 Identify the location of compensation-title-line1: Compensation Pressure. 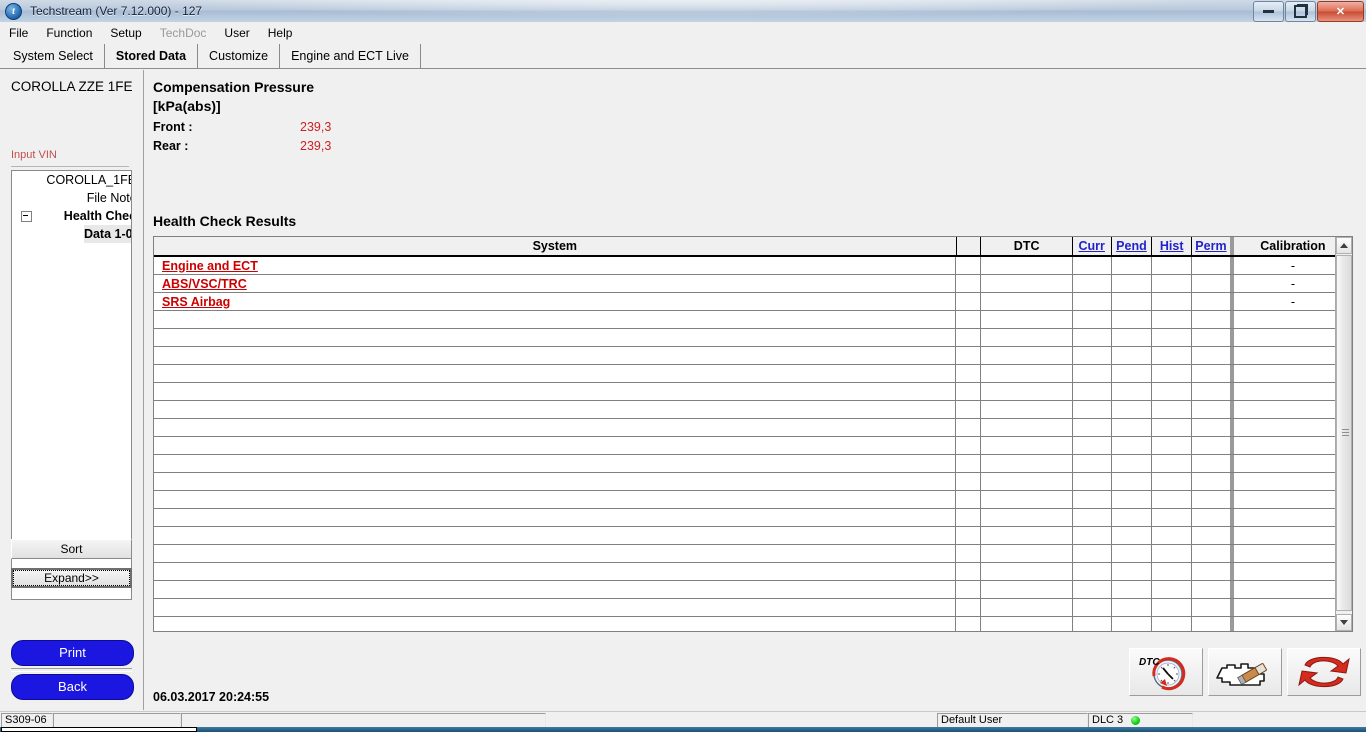
(234, 87).